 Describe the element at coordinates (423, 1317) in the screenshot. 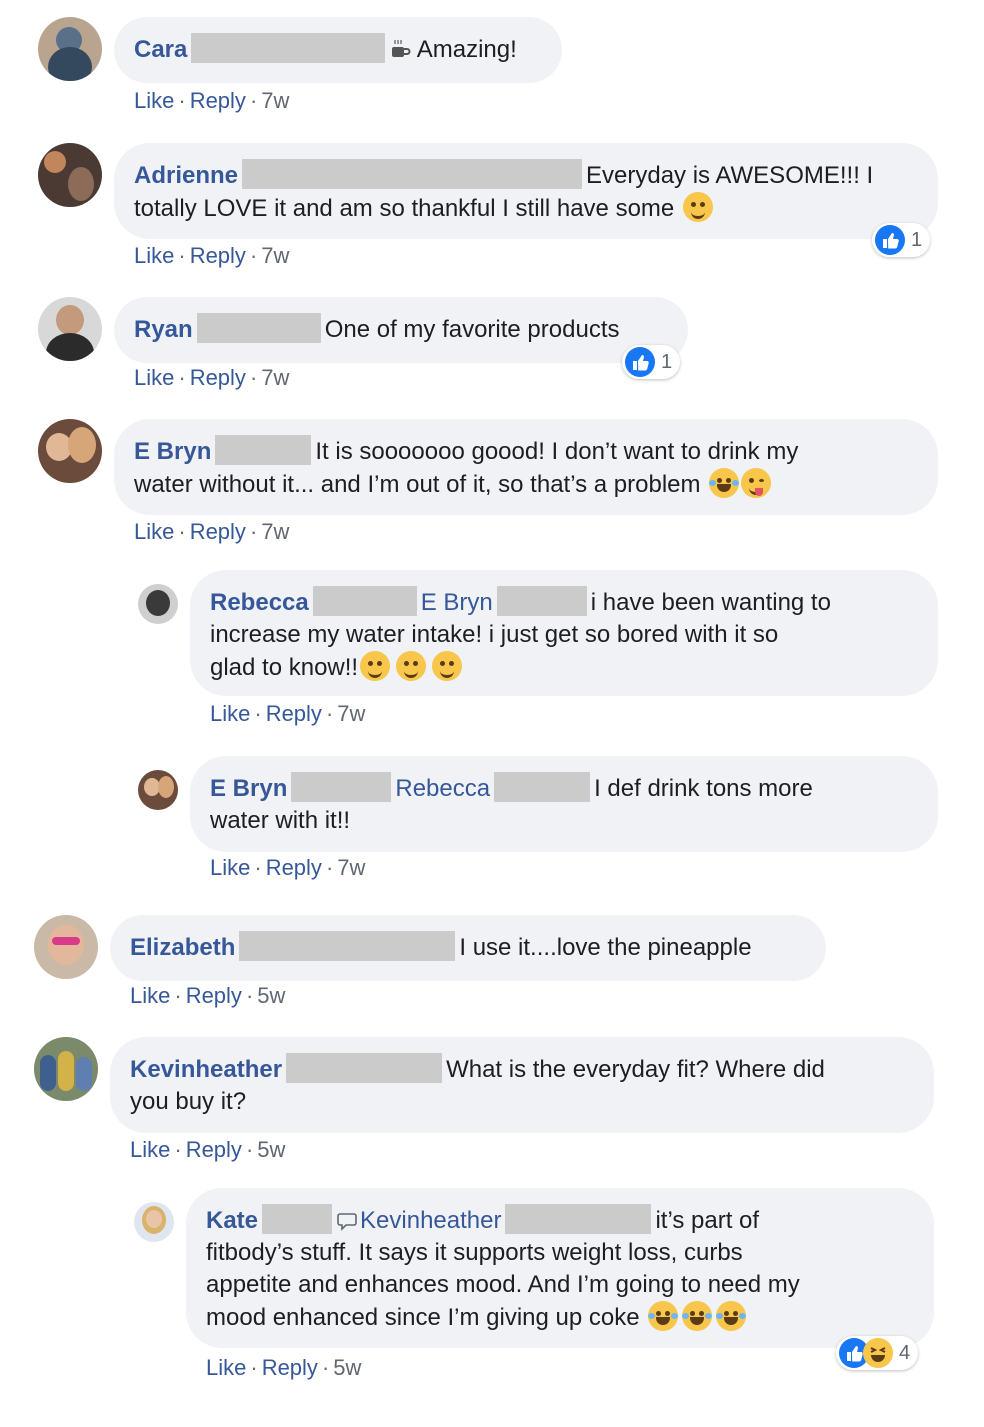

I see `comment-text-line: mood enhanced since I’m giving up coke` at that location.